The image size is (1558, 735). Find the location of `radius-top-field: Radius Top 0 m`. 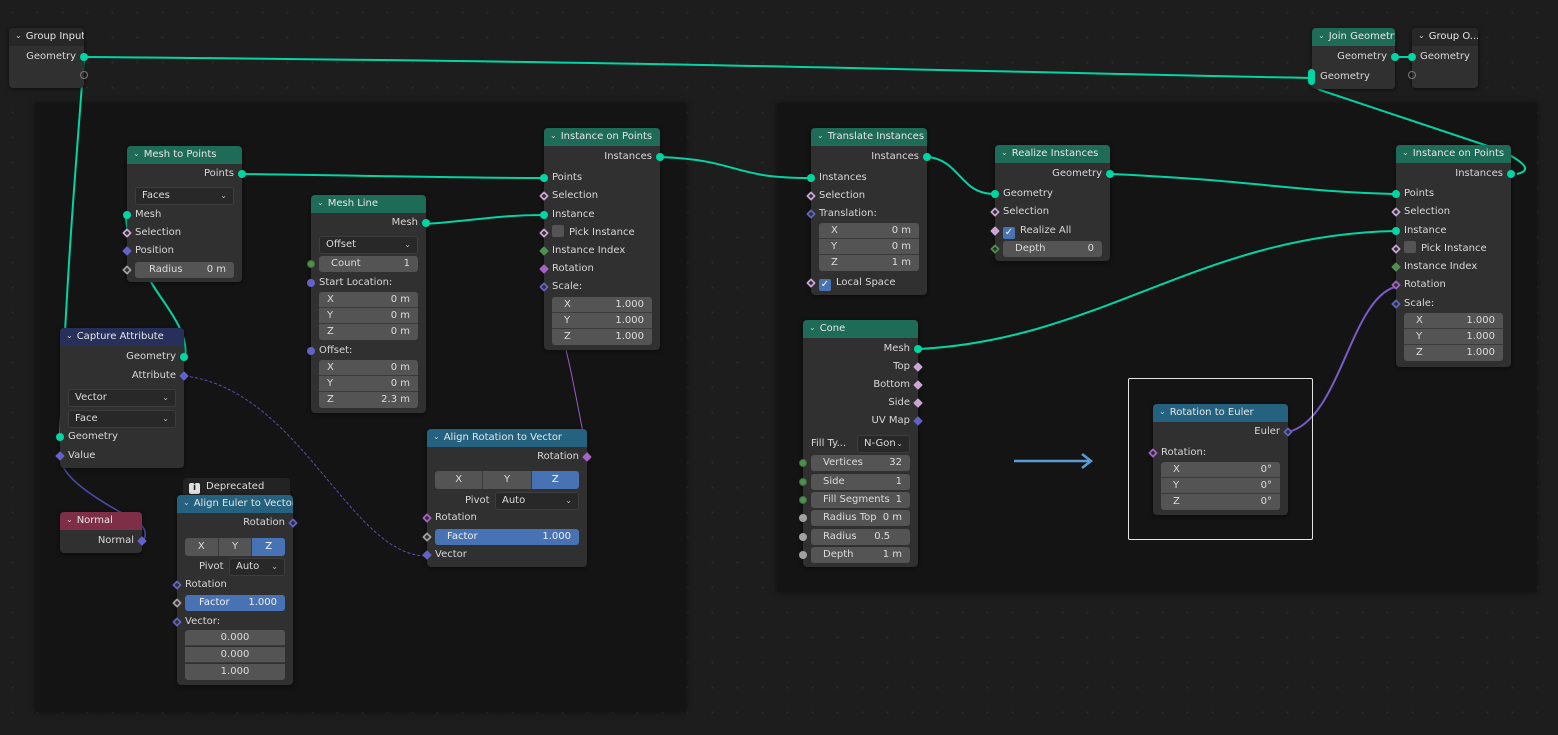

radius-top-field: Radius Top 0 m is located at coordinates (860, 518).